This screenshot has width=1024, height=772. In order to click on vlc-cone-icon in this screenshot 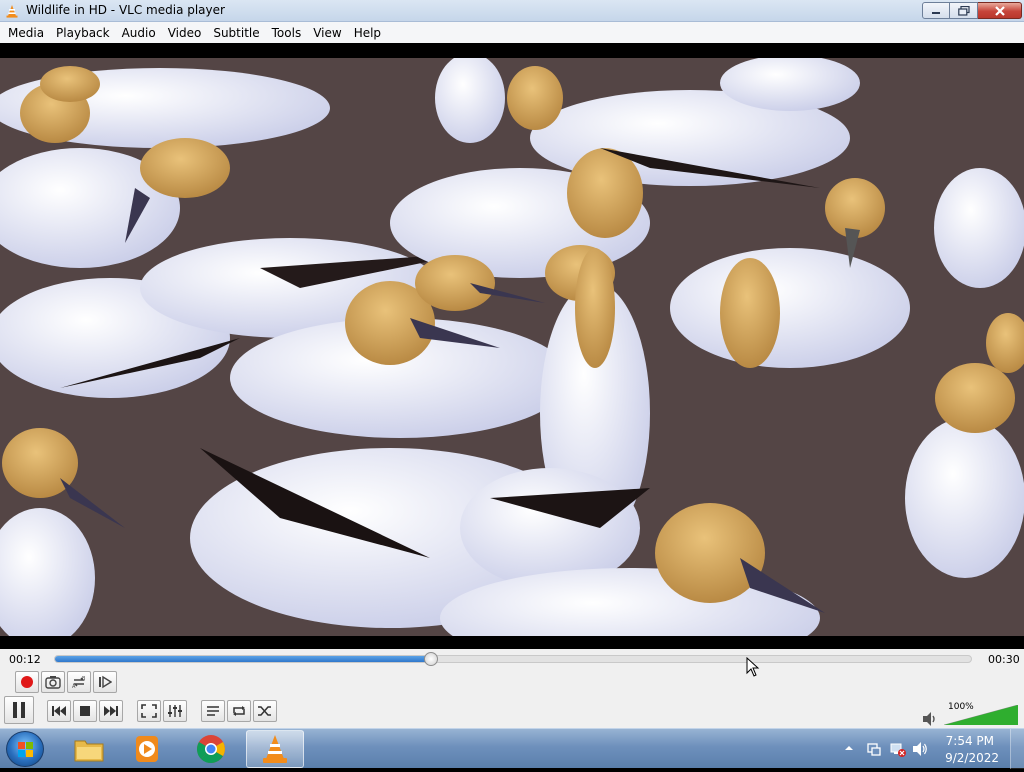, I will do `click(12, 11)`.